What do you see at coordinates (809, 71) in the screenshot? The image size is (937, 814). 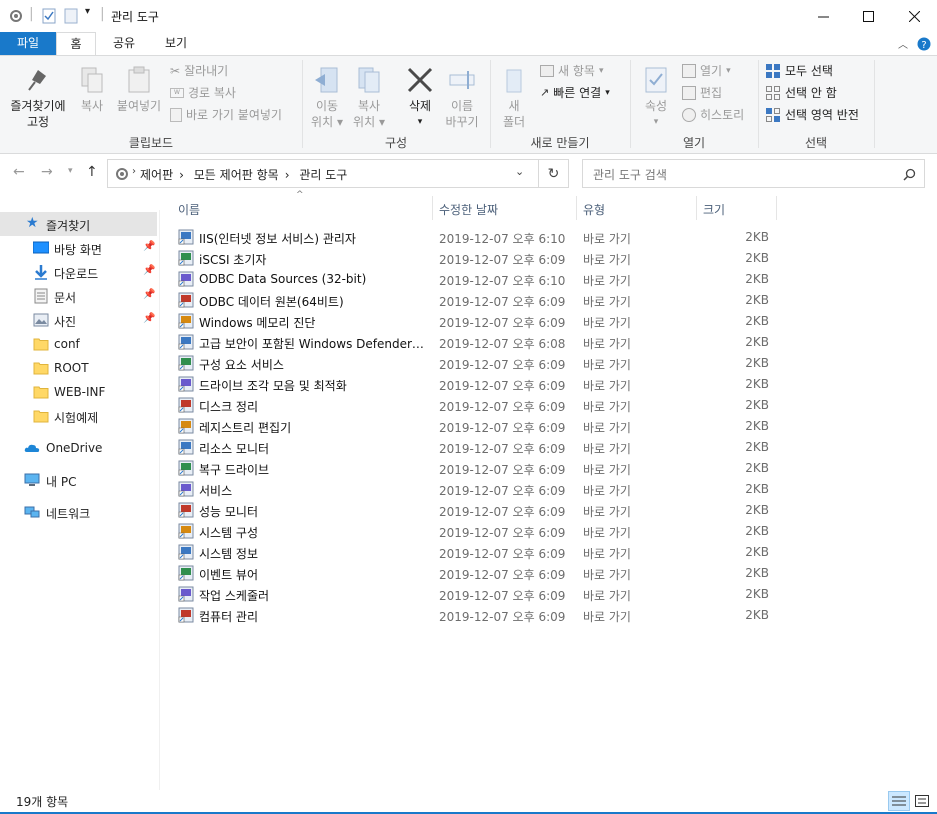 I see `select-all-label: 모두 선택` at bounding box center [809, 71].